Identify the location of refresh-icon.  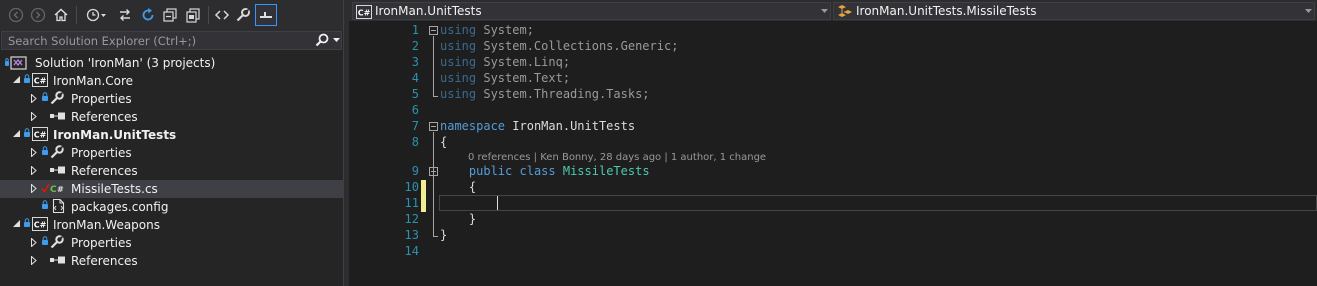
(148, 14).